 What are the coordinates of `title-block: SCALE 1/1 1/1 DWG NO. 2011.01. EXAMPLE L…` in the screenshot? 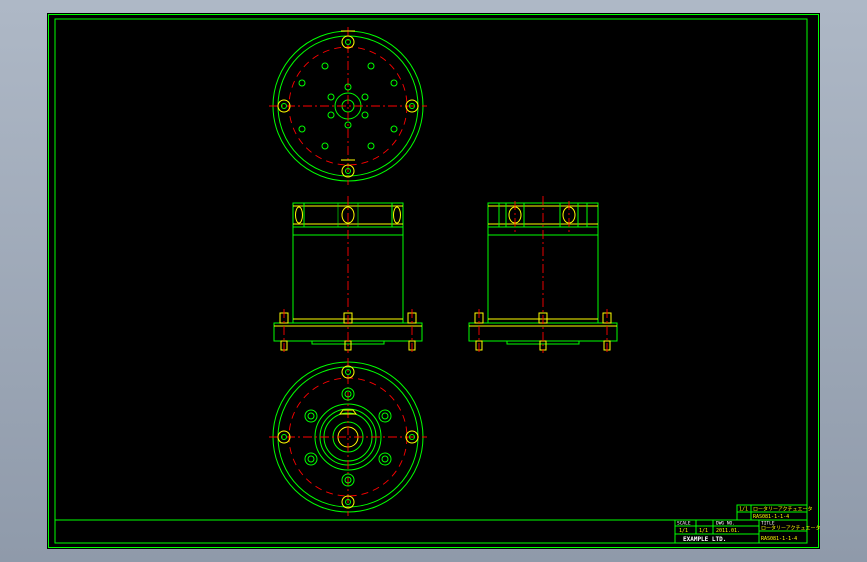 It's located at (747, 524).